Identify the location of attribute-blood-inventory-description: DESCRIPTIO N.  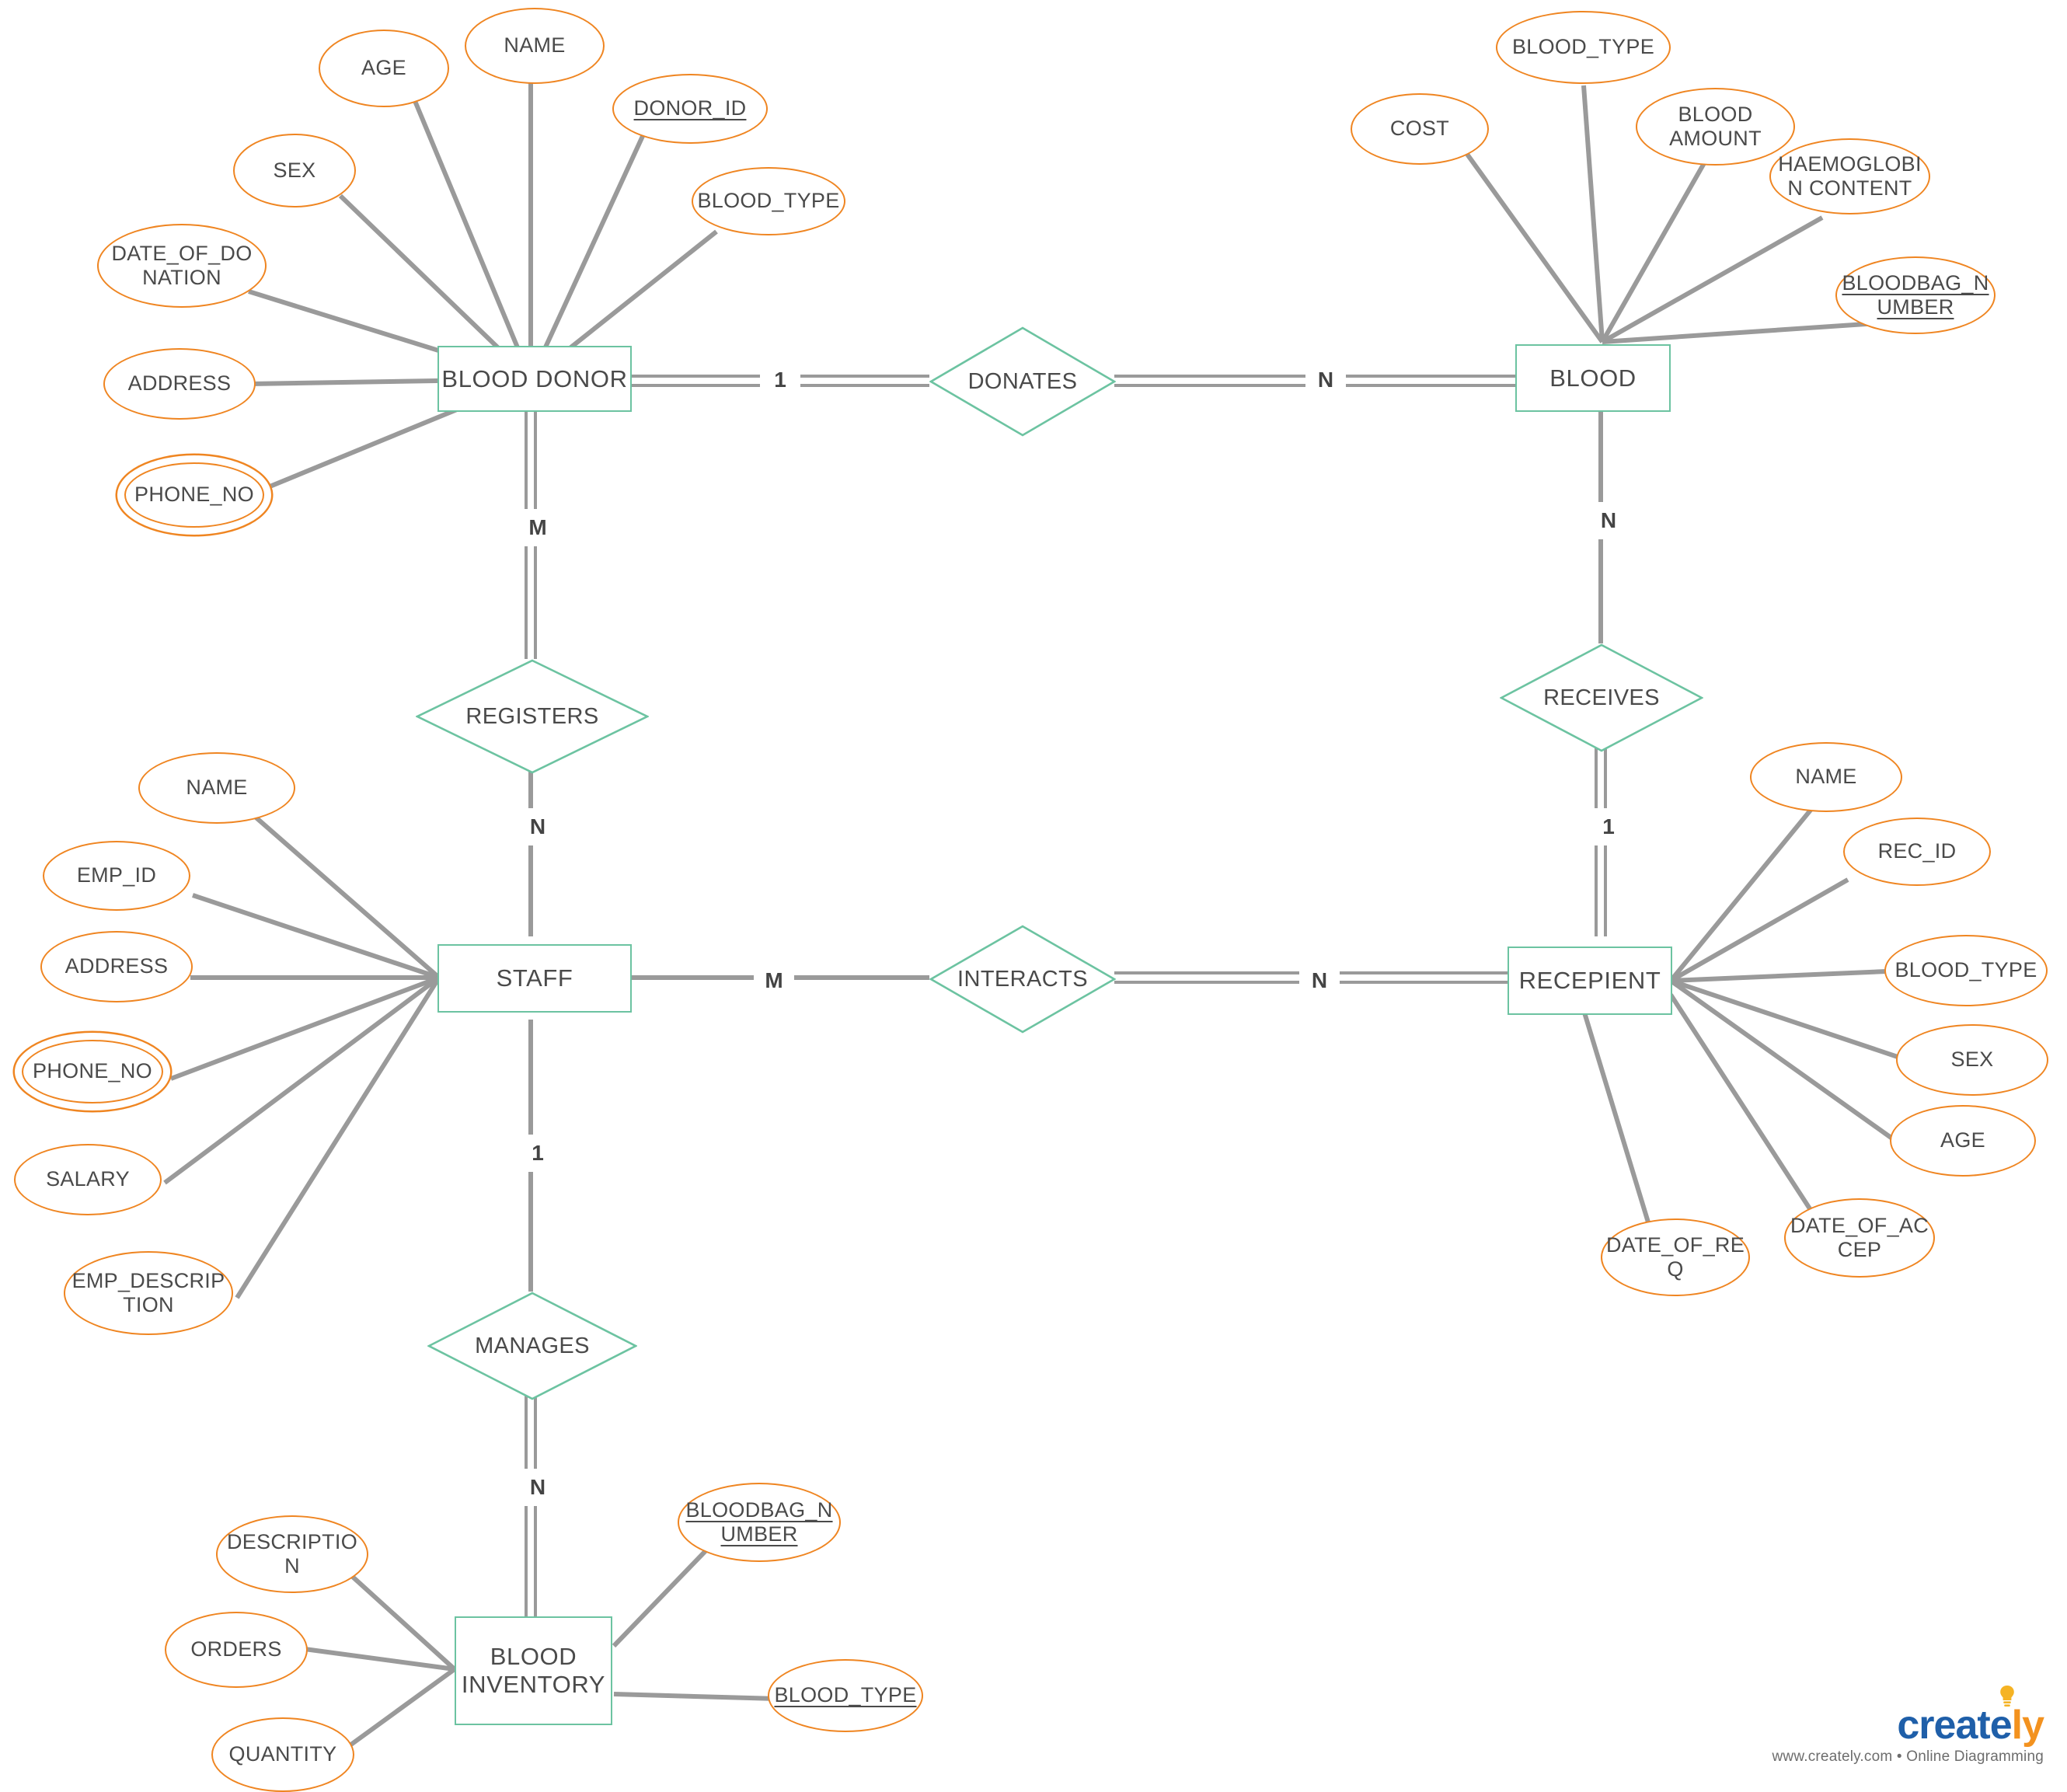
(292, 1554).